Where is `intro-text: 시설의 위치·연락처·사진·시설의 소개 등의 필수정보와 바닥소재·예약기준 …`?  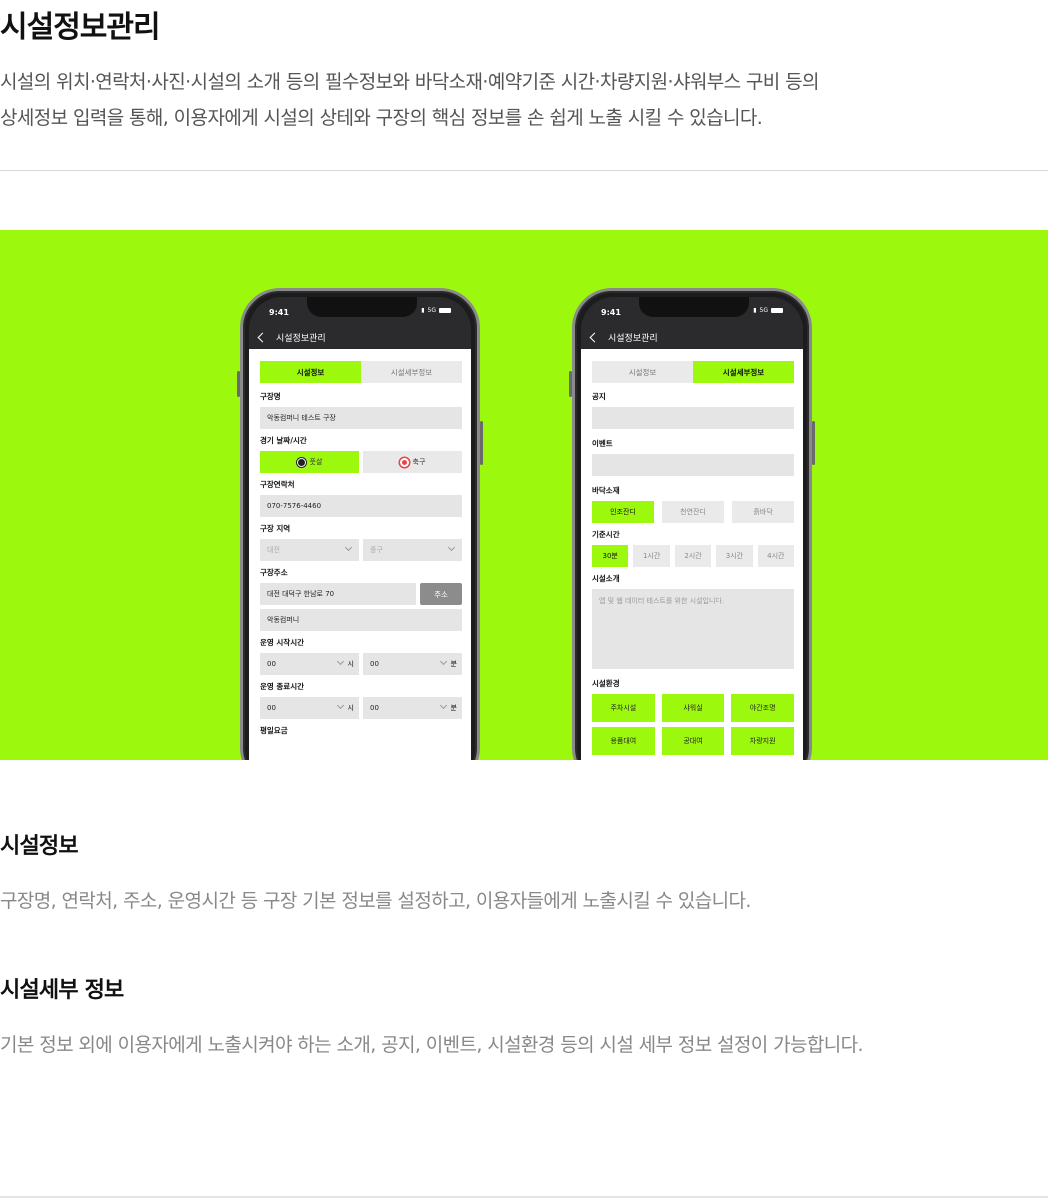 intro-text: 시설의 위치·연락처·사진·시설의 소개 등의 필수정보와 바닥소재·예약기준 … is located at coordinates (520, 100).